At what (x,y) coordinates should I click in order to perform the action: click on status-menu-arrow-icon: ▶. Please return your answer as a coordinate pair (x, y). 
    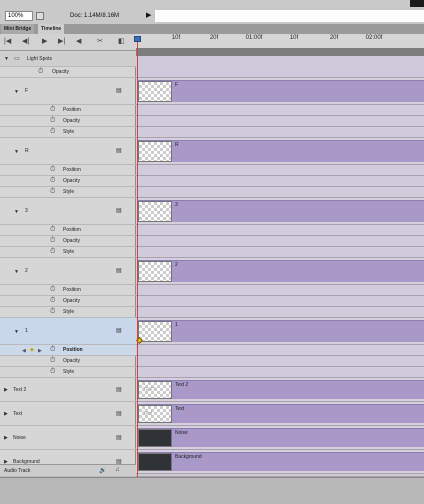
    Looking at the image, I should click on (148, 16).